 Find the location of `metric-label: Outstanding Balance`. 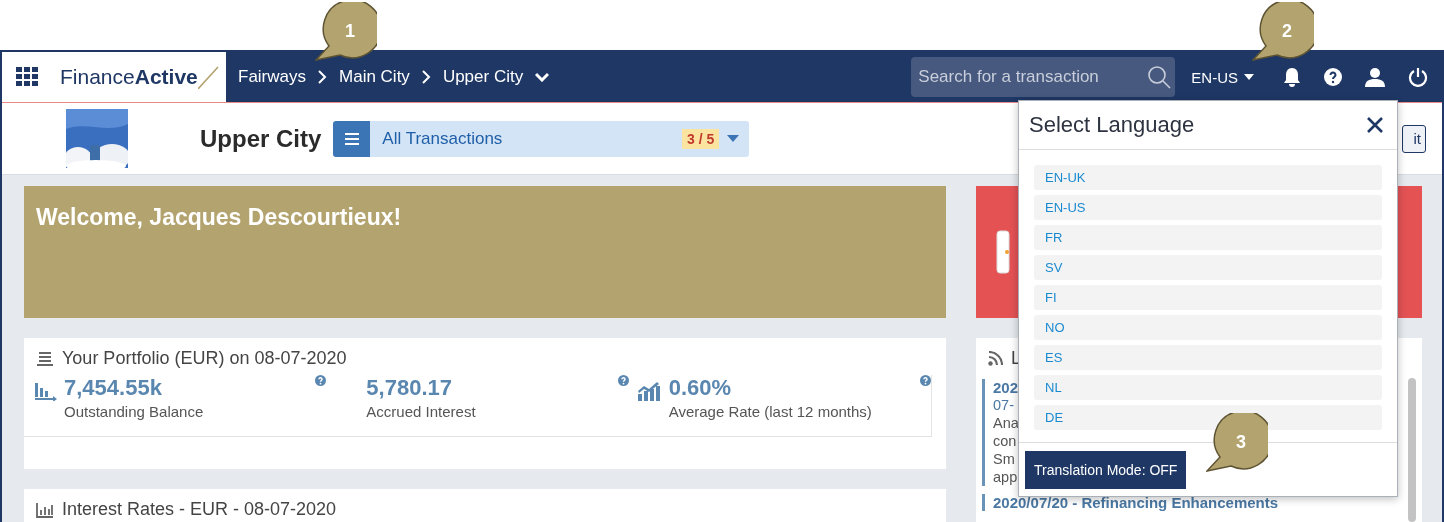

metric-label: Outstanding Balance is located at coordinates (134, 411).